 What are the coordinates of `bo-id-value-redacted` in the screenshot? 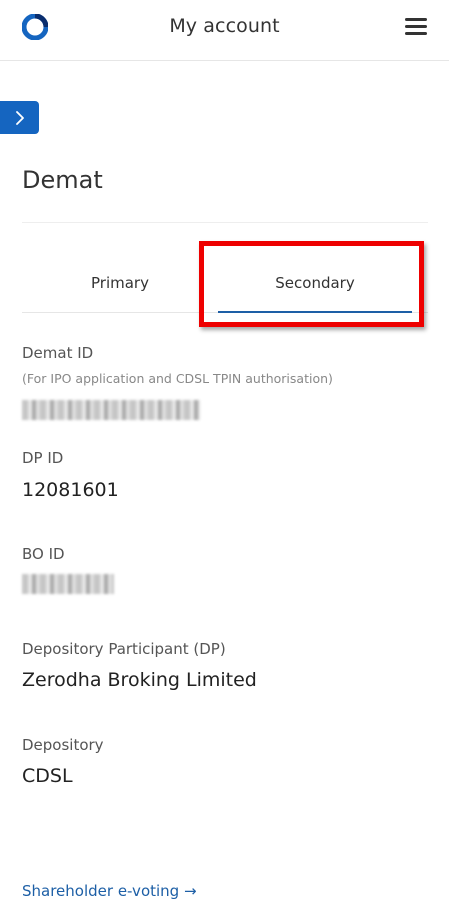 It's located at (68, 584).